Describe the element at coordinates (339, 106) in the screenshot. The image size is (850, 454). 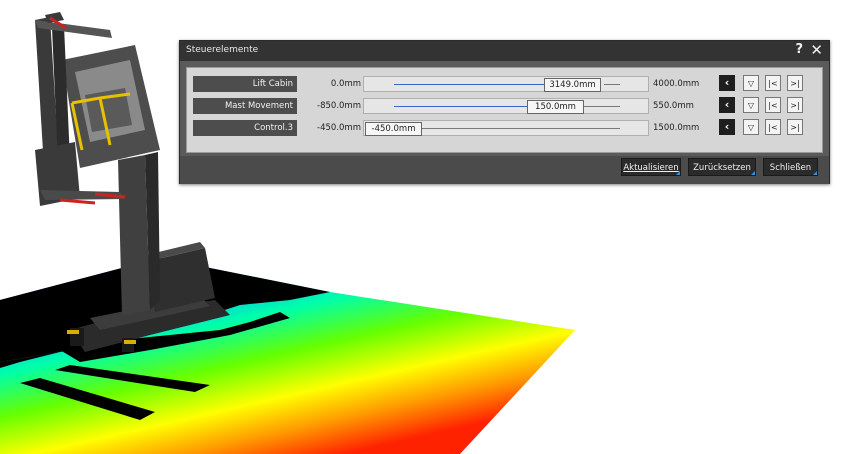
I see `control-min: -850.0mm` at that location.